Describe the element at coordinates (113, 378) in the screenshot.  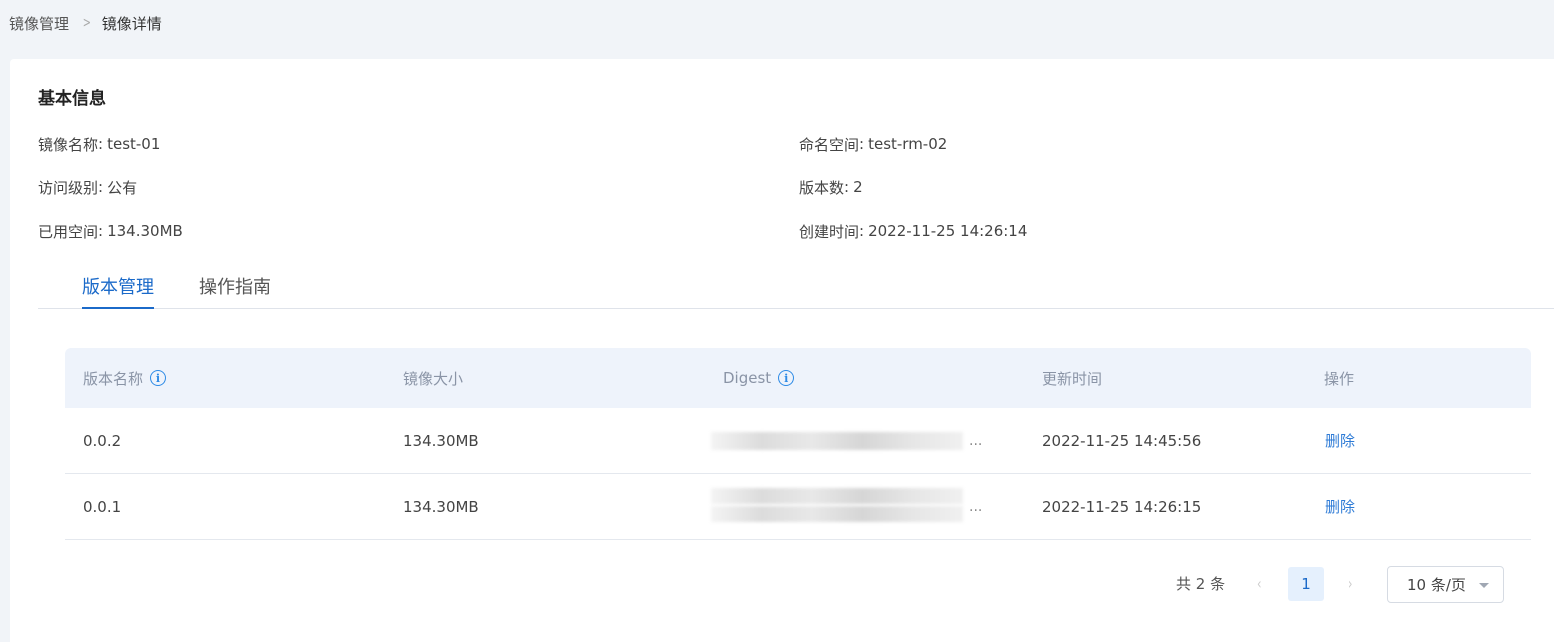
I see `column-header-label: 版本名称` at that location.